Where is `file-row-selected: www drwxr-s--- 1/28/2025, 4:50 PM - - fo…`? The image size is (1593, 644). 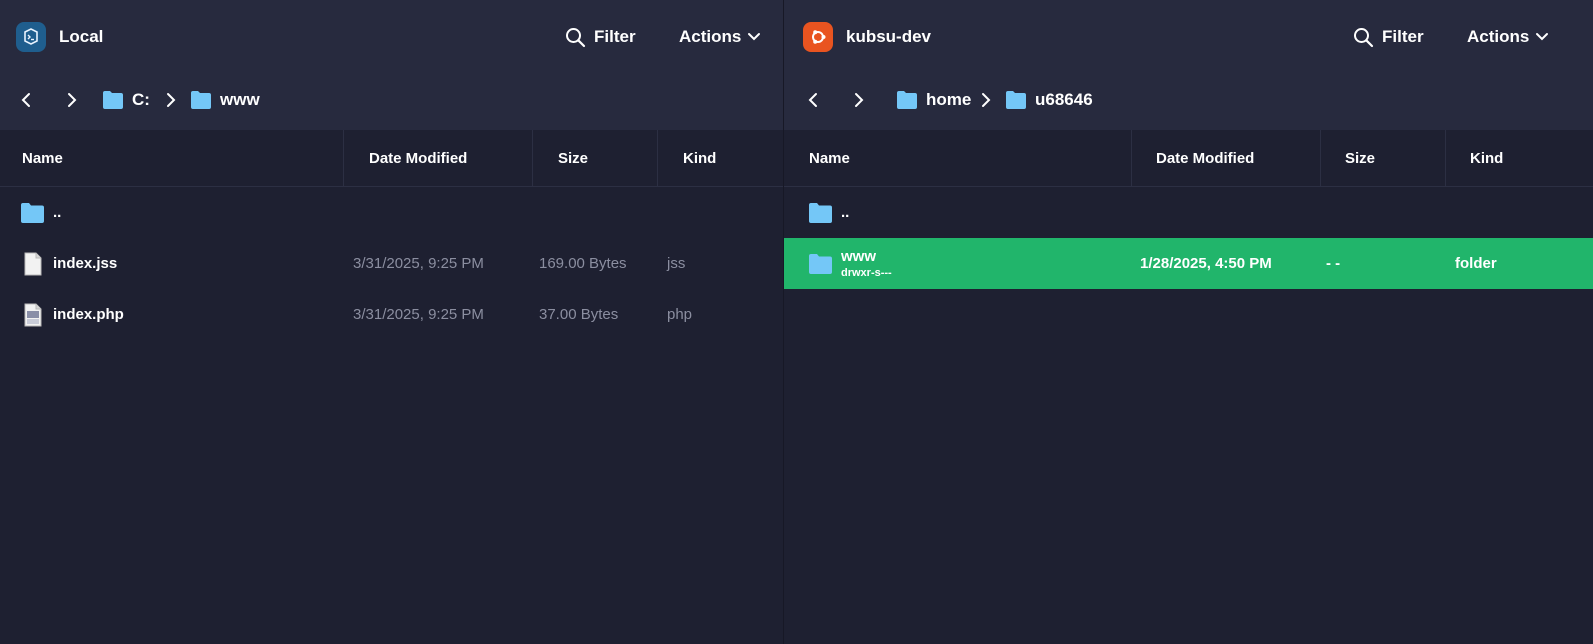
file-row-selected: www drwxr-s--- 1/28/2025, 4:50 PM - - fo… is located at coordinates (1188, 263).